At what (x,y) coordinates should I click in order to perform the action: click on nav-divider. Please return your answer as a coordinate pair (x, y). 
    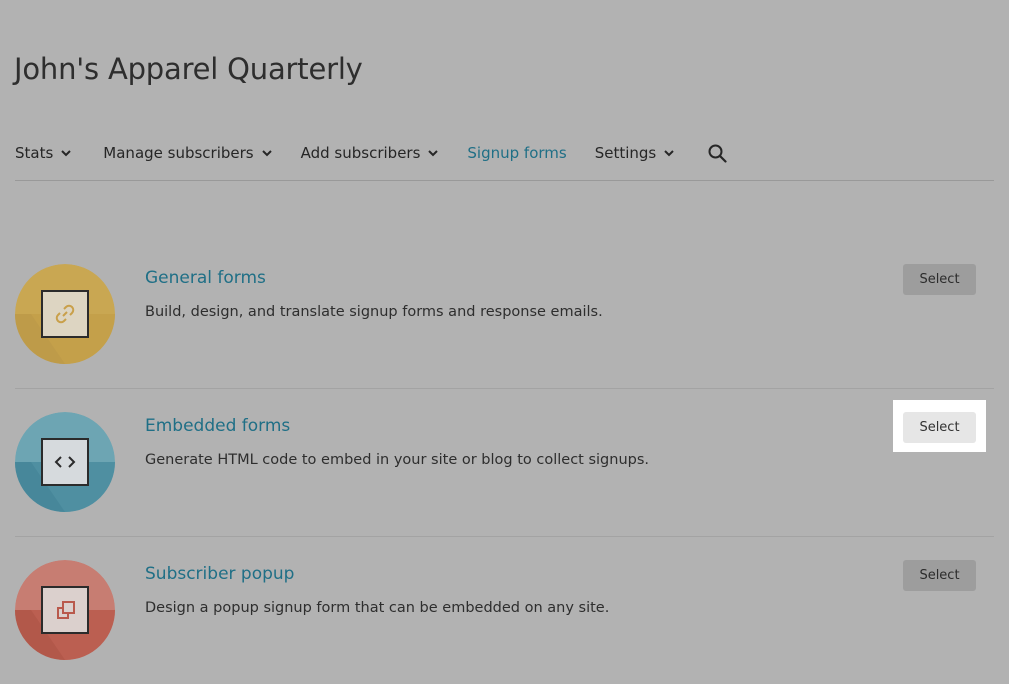
    Looking at the image, I should click on (504, 180).